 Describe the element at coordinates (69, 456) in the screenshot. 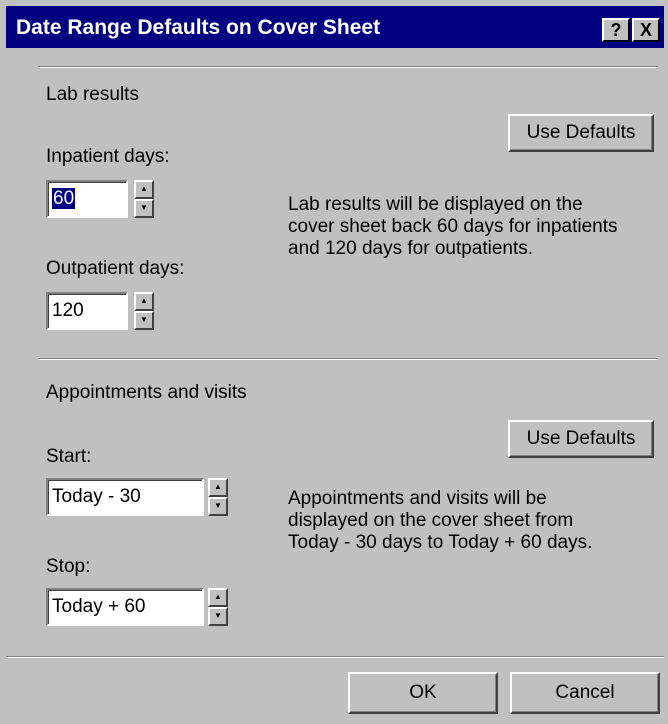

I see `start-label: Start:` at that location.